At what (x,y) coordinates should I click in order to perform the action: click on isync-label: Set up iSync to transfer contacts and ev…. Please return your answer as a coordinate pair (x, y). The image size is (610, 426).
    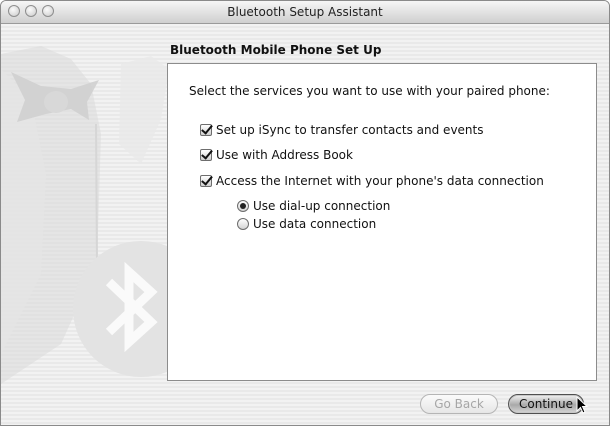
    Looking at the image, I should click on (350, 130).